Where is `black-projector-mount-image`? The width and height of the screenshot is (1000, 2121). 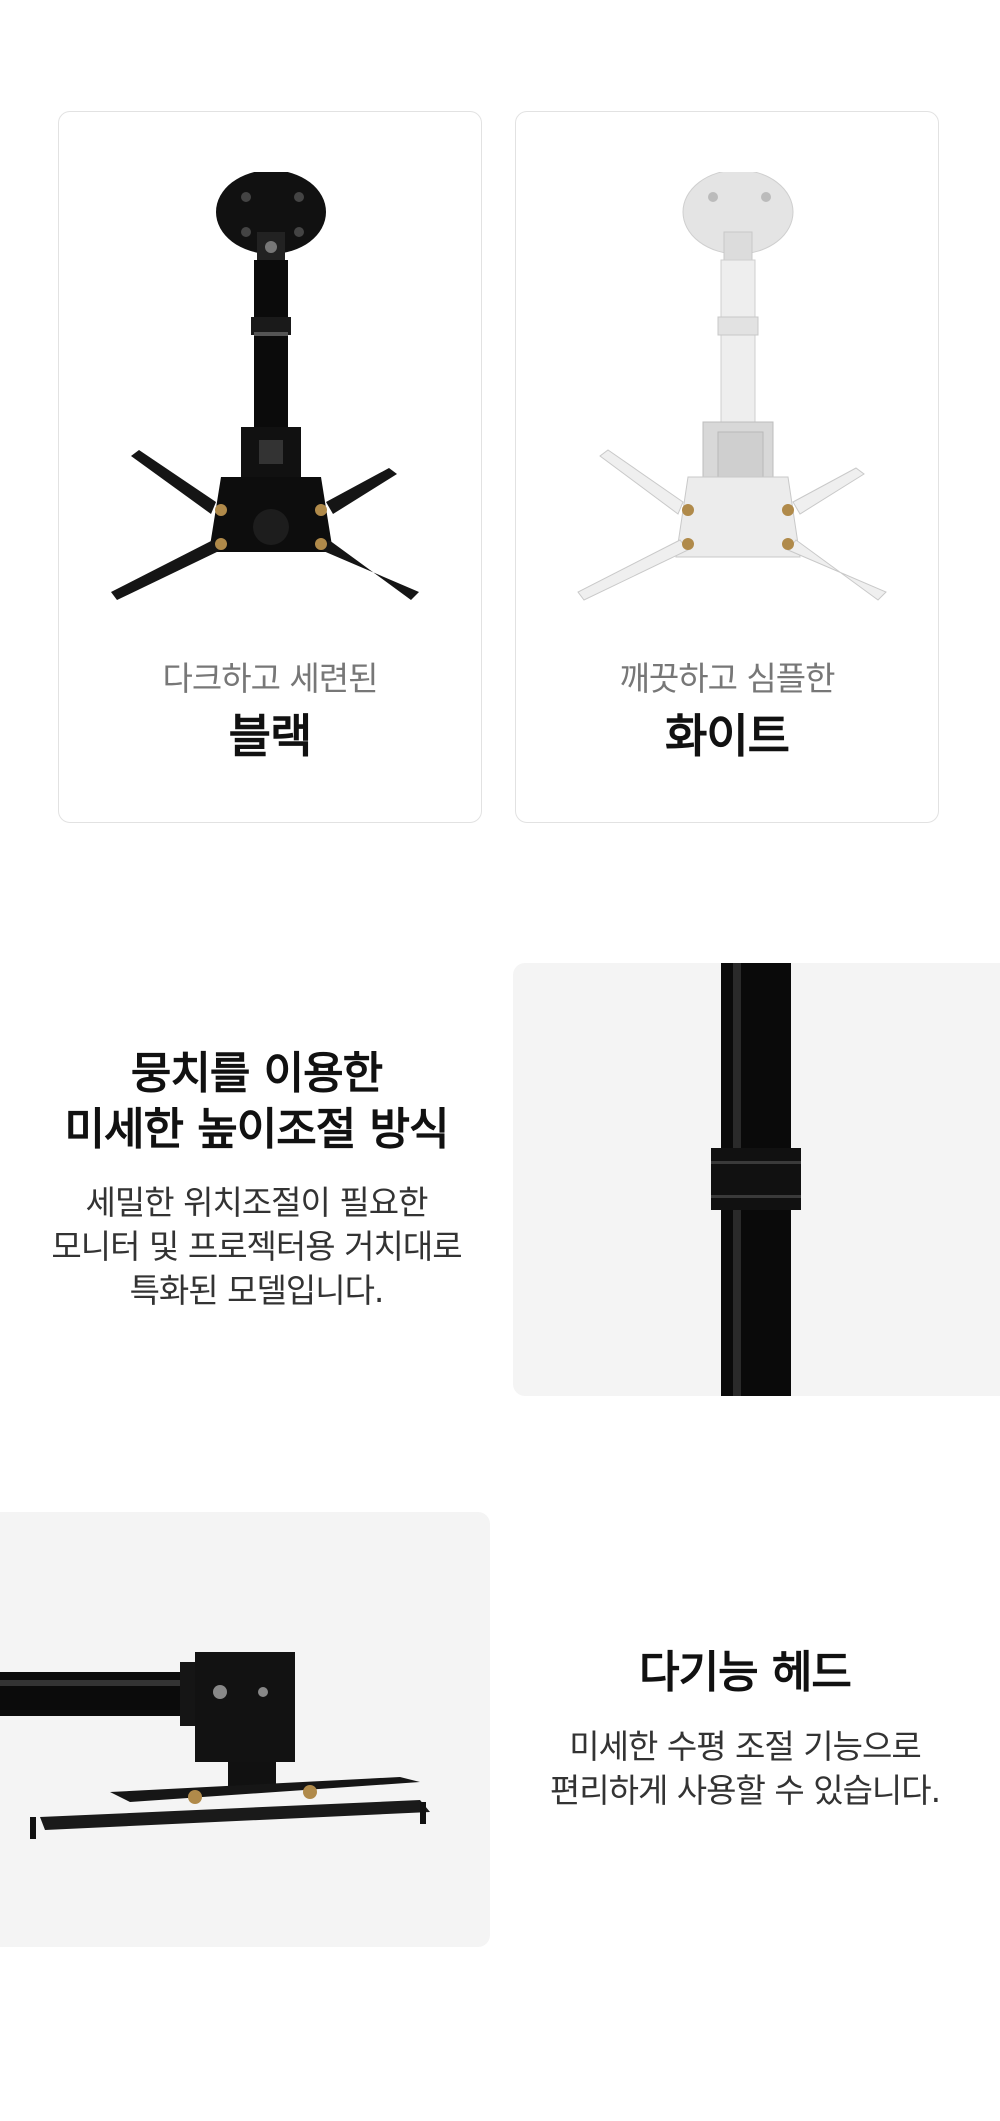
black-projector-mount-image is located at coordinates (265, 386).